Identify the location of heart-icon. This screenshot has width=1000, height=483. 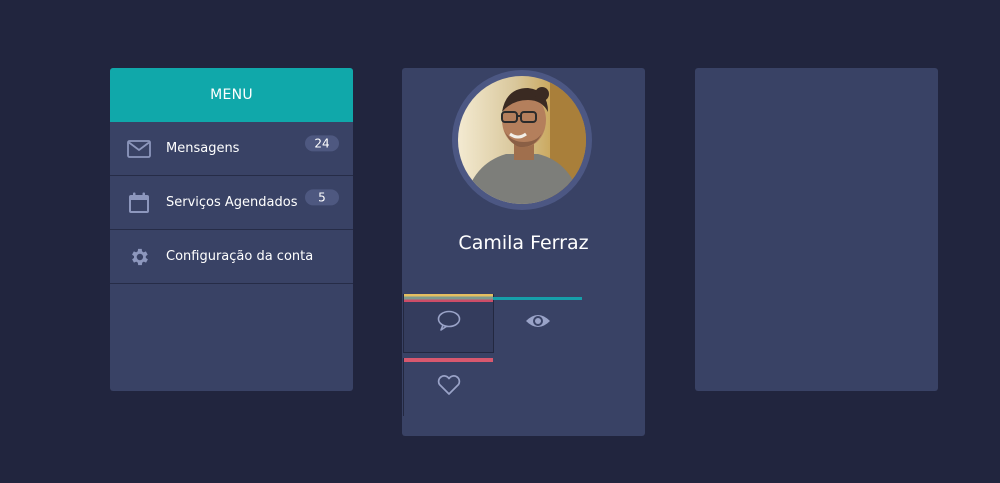
(449, 387).